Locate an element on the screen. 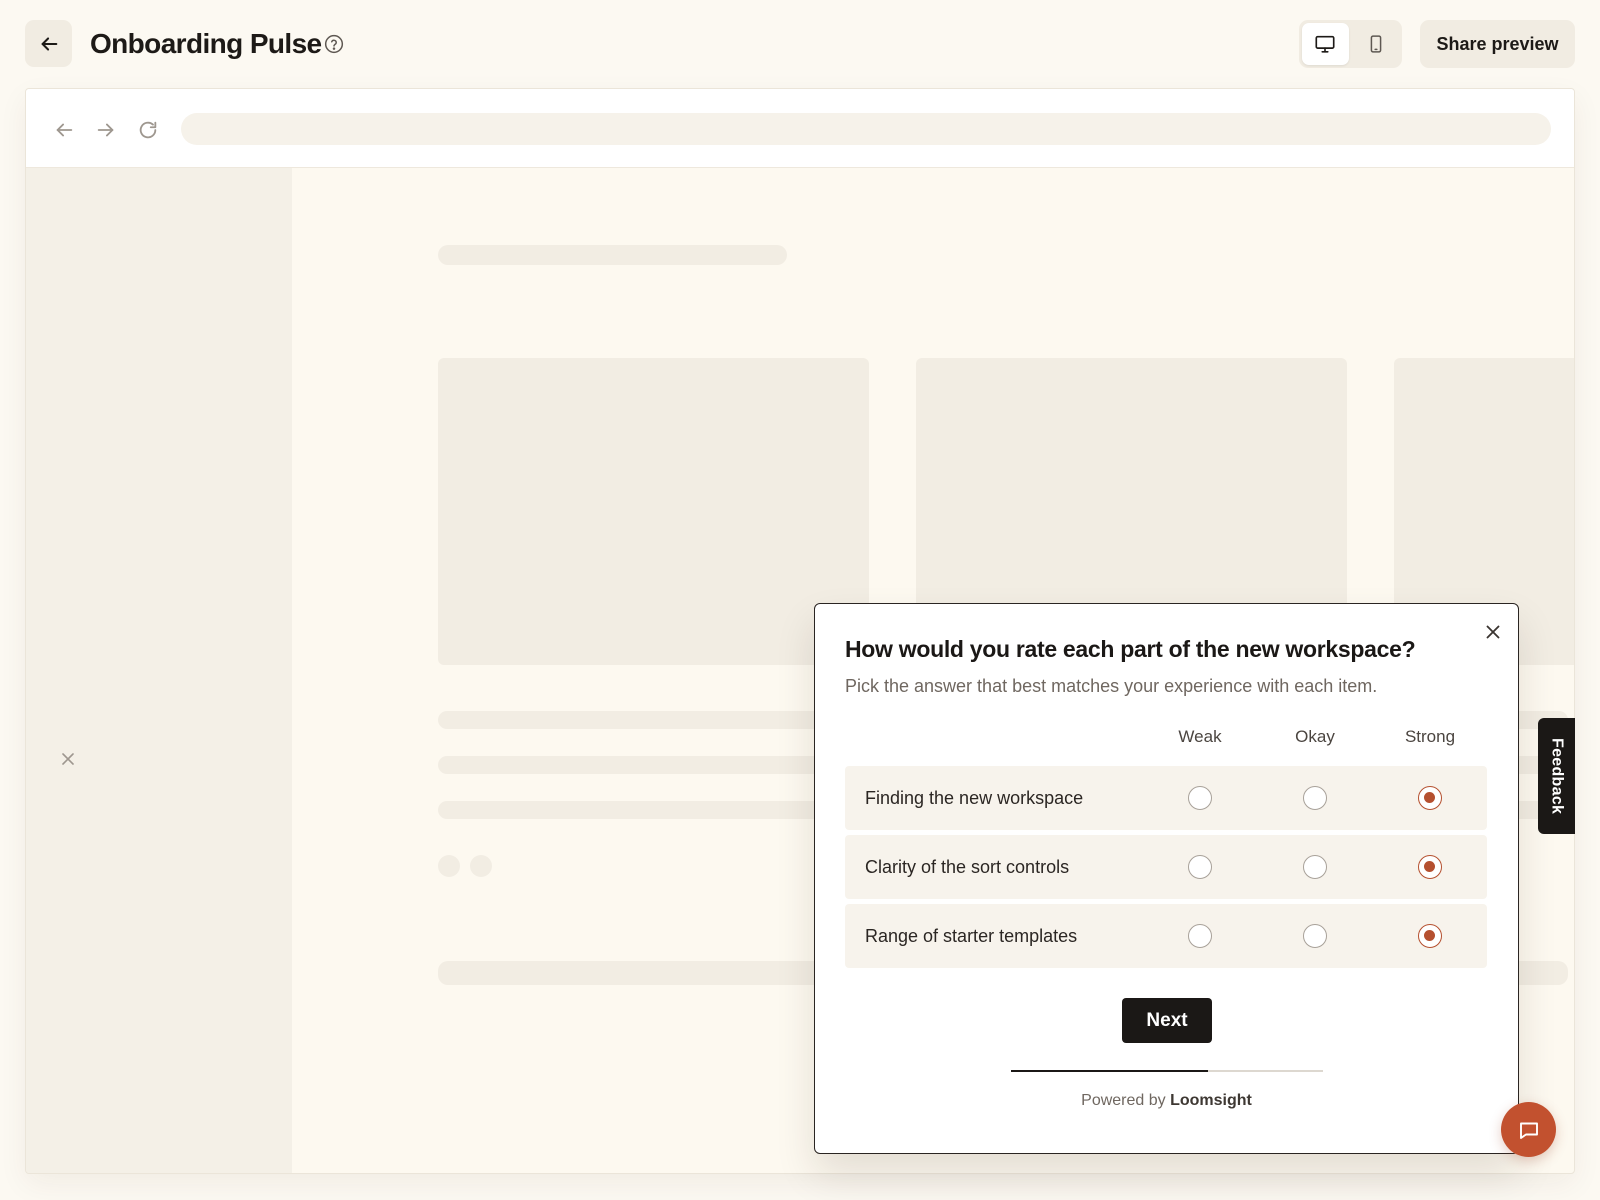 This screenshot has width=1600, height=1200. share-preview-button: Share preview is located at coordinates (1497, 44).